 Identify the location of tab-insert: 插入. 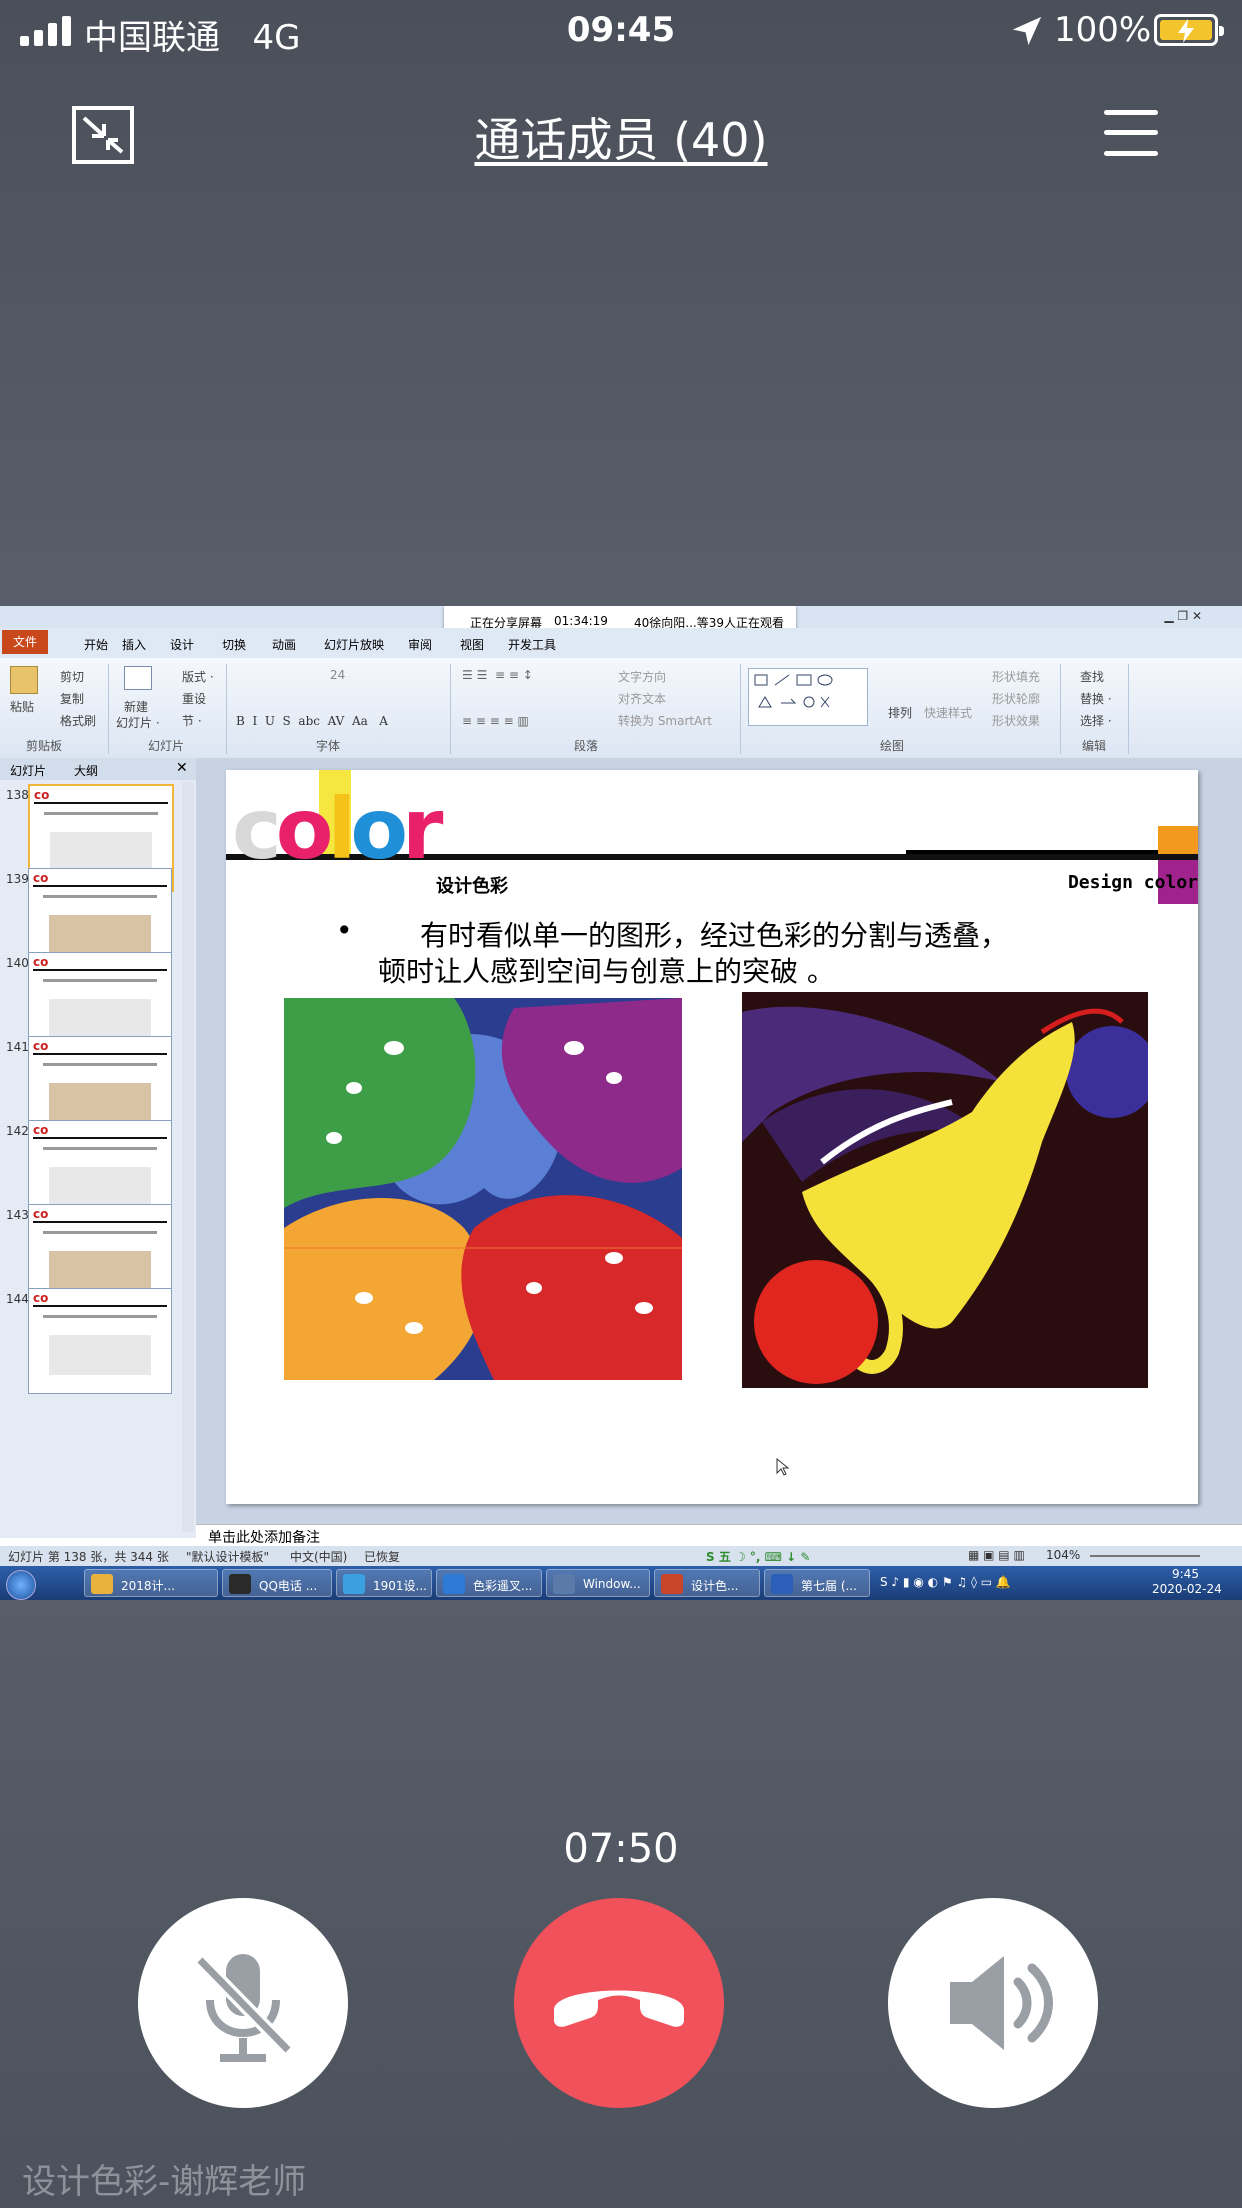
(134, 644).